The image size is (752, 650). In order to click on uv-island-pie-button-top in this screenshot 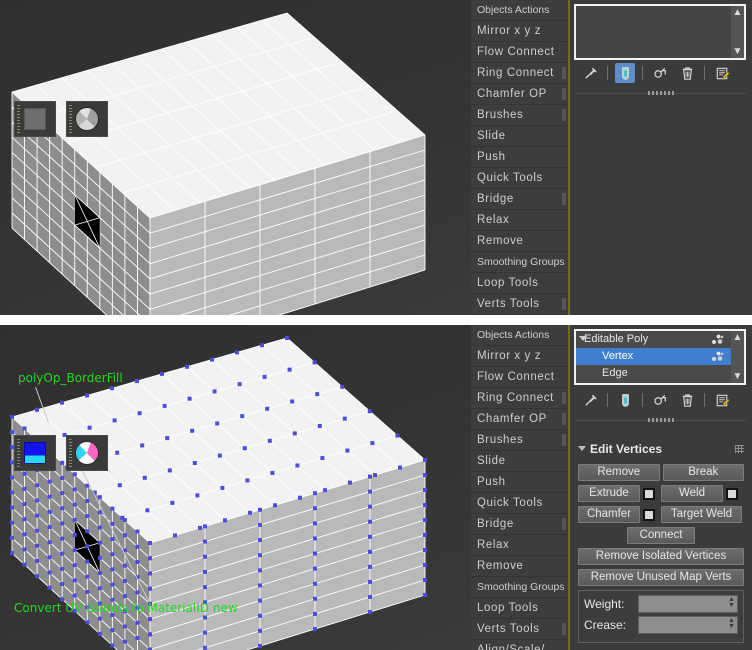, I will do `click(87, 119)`.